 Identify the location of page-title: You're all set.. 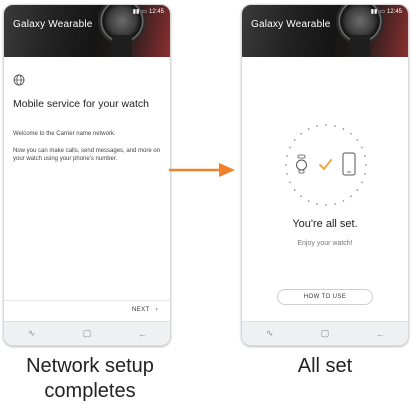
(325, 224).